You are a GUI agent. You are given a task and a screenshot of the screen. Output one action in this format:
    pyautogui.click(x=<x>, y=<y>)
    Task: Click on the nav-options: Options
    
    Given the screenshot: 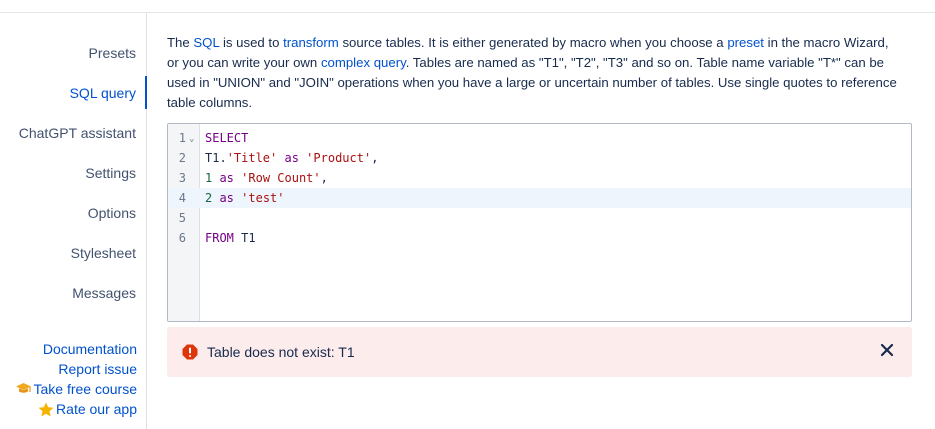 What is the action you would take?
    pyautogui.click(x=112, y=213)
    